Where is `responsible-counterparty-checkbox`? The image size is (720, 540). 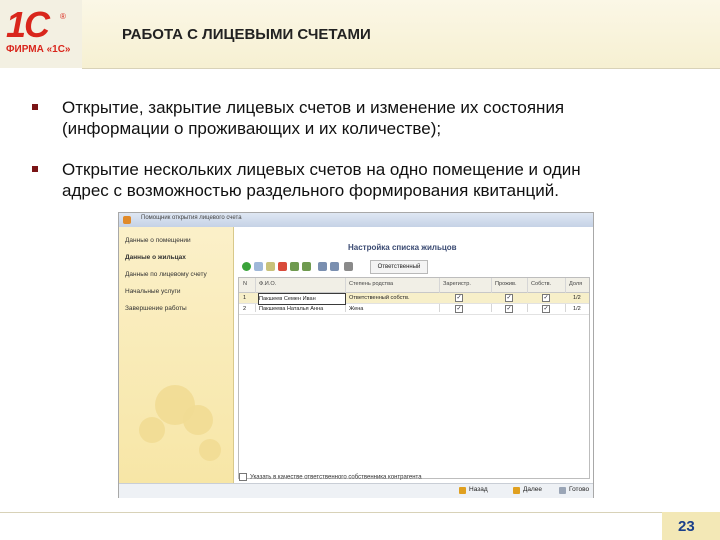 responsible-counterparty-checkbox is located at coordinates (243, 477).